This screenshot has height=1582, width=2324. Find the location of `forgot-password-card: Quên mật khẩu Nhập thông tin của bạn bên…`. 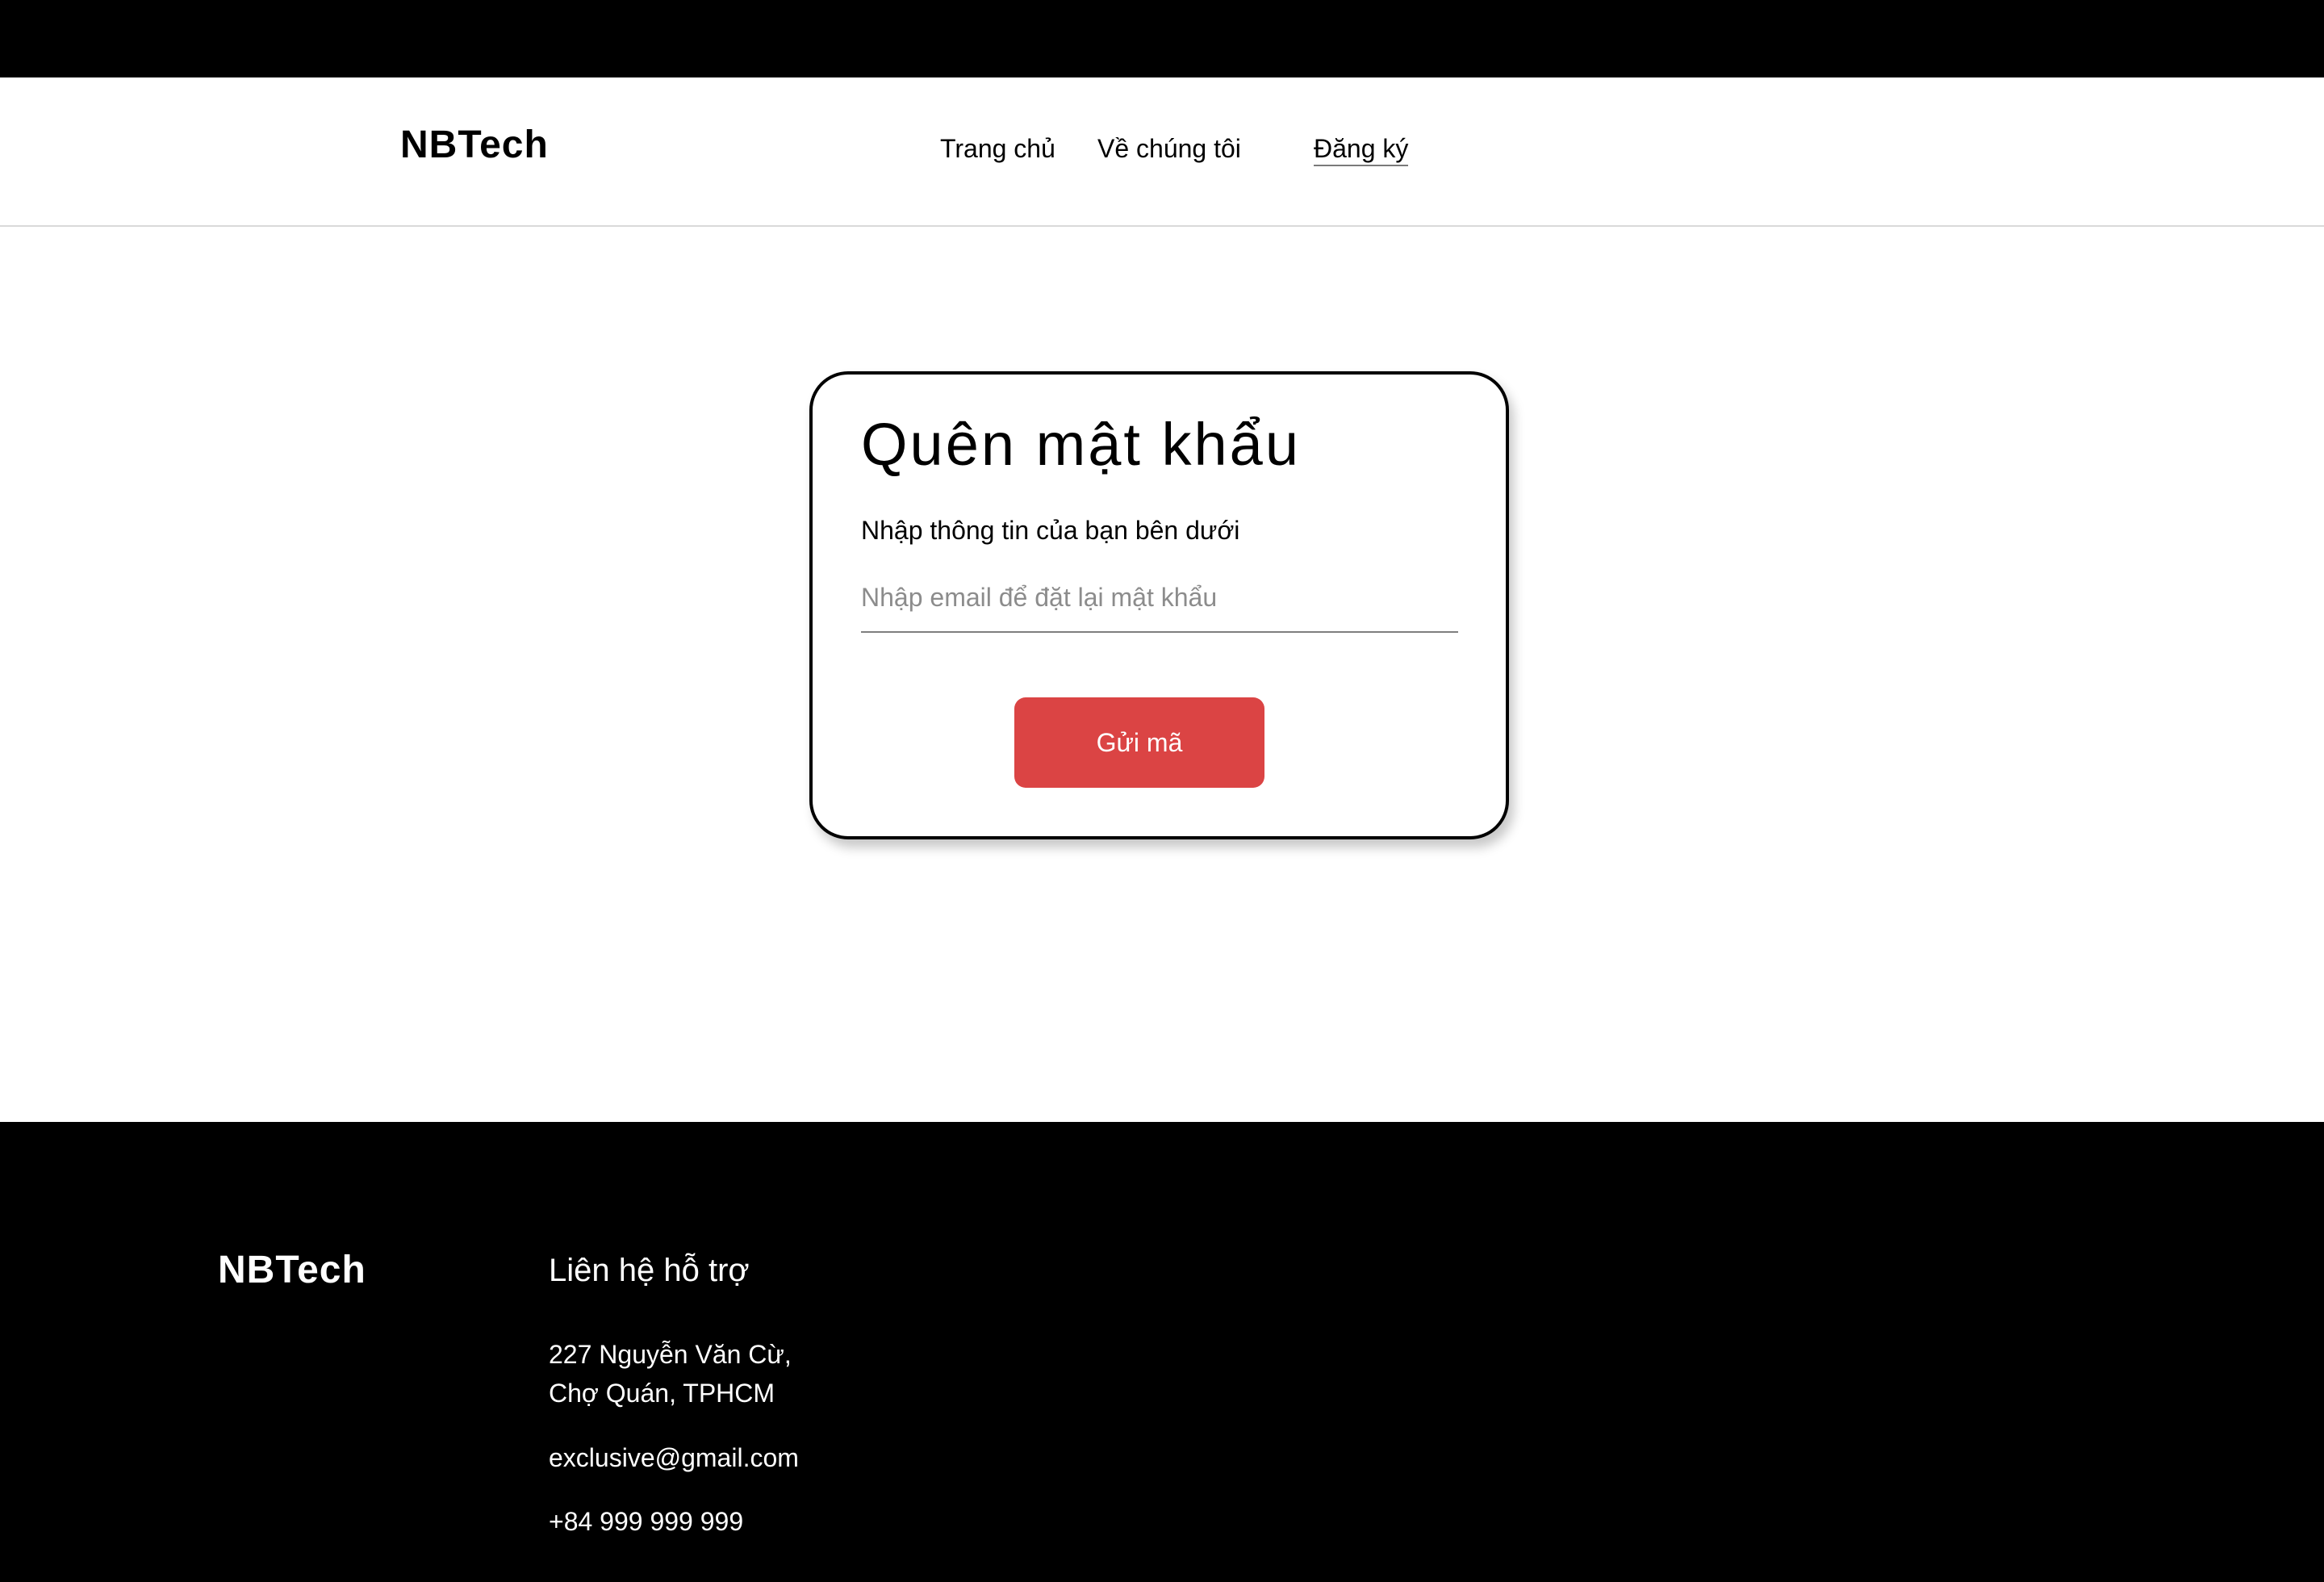

forgot-password-card: Quên mật khẩu Nhập thông tin của bạn bên… is located at coordinates (1159, 605).